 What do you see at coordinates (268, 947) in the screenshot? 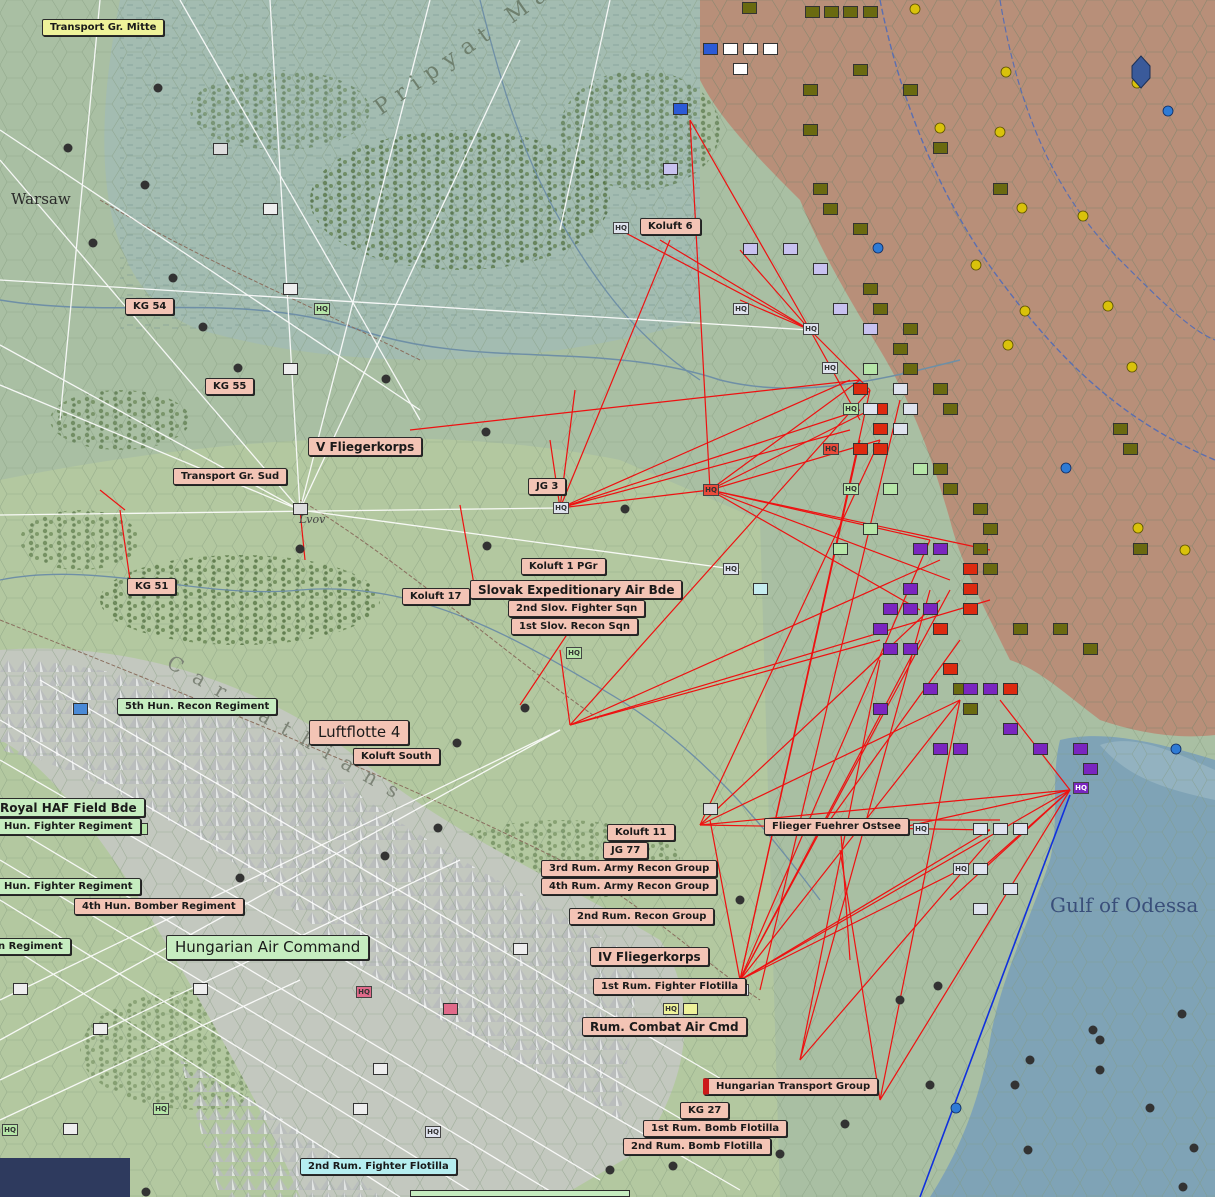
I see `label-hungarian-air-command: Hungarian Air Command` at bounding box center [268, 947].